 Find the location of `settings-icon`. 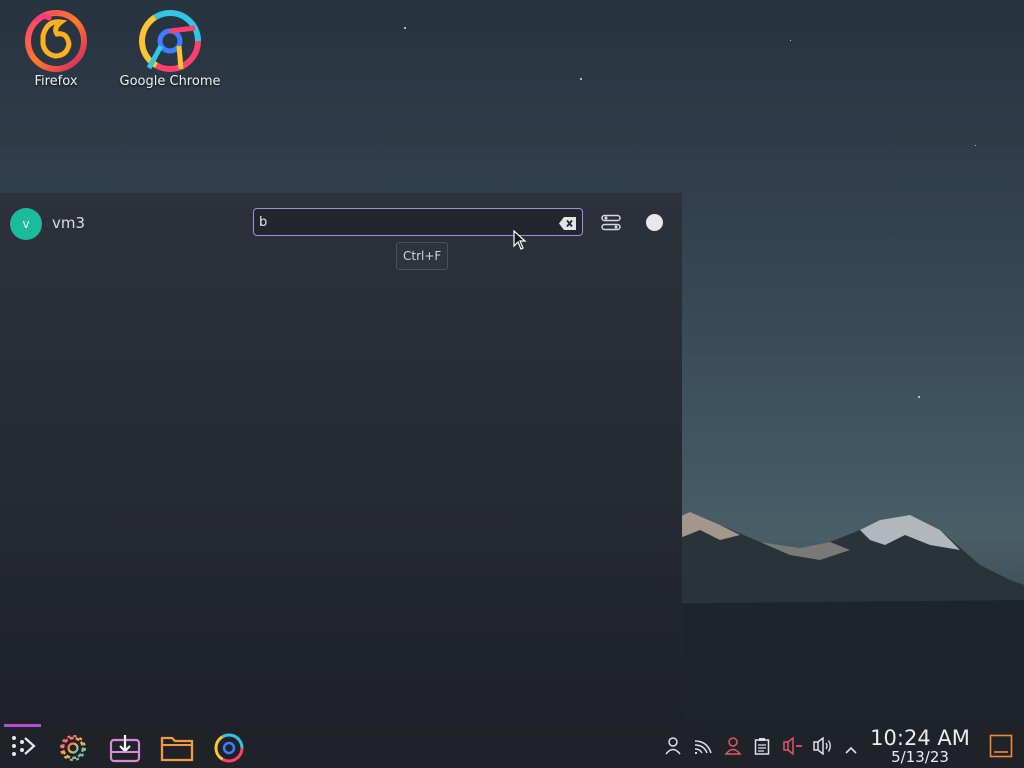

settings-icon is located at coordinates (73, 750).